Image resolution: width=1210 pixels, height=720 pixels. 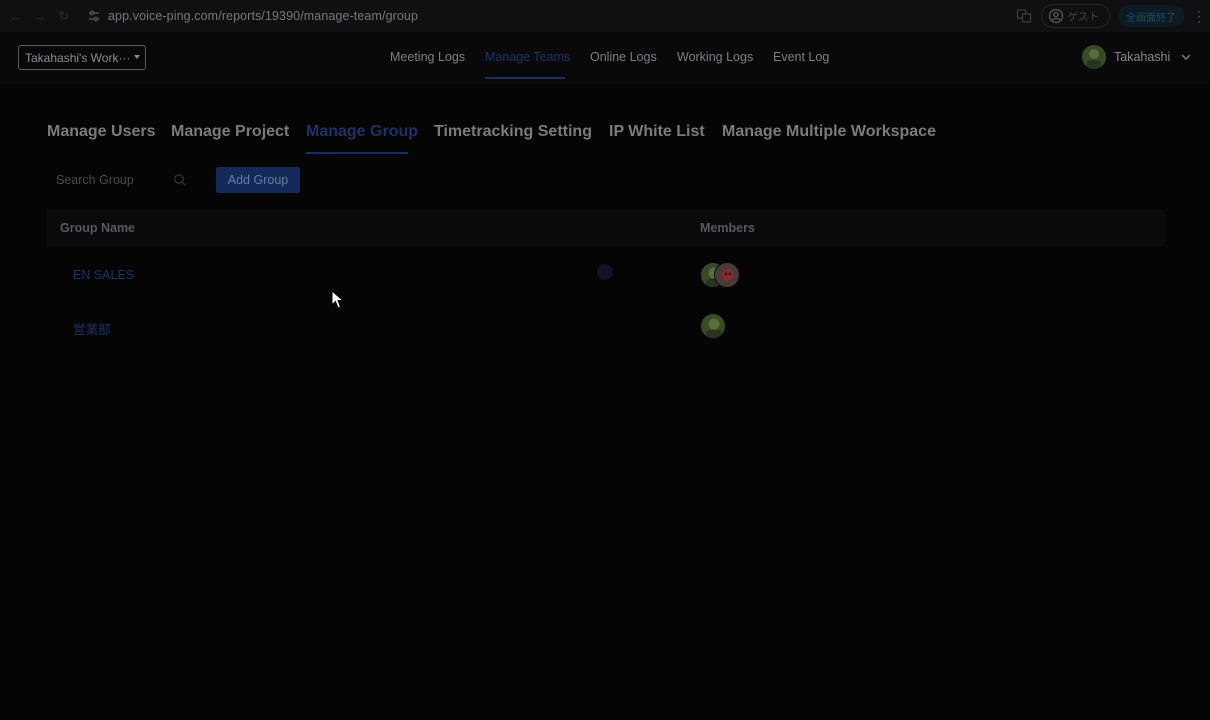 What do you see at coordinates (362, 132) in the screenshot?
I see `tab-manage-group: Manage Group` at bounding box center [362, 132].